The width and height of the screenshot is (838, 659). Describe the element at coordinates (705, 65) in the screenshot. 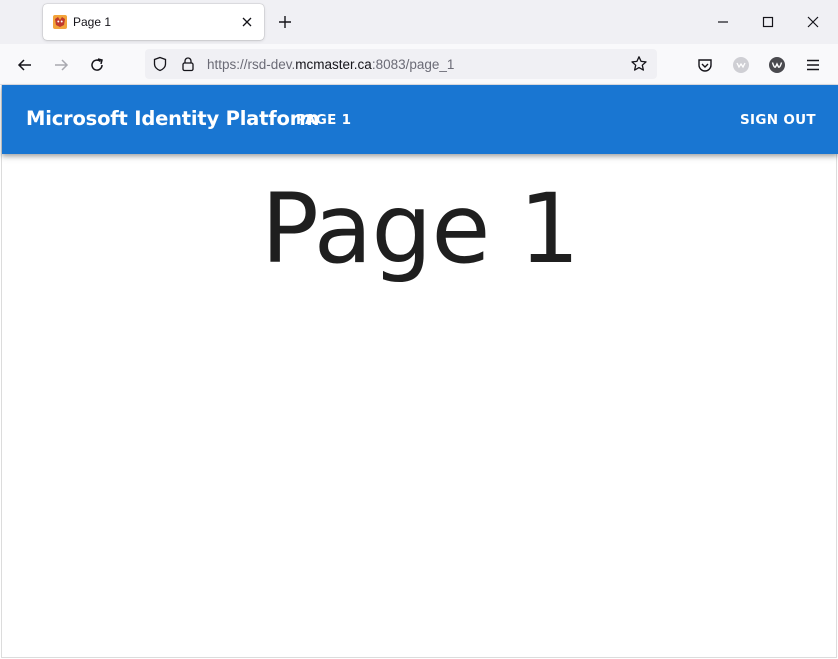

I see `pocket-icon` at that location.